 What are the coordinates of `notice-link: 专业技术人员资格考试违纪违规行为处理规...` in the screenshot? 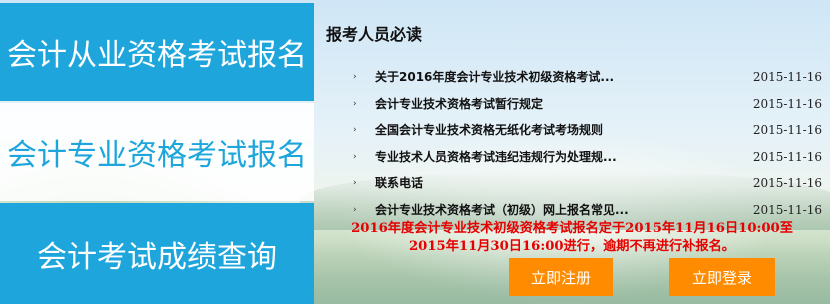 It's located at (496, 157).